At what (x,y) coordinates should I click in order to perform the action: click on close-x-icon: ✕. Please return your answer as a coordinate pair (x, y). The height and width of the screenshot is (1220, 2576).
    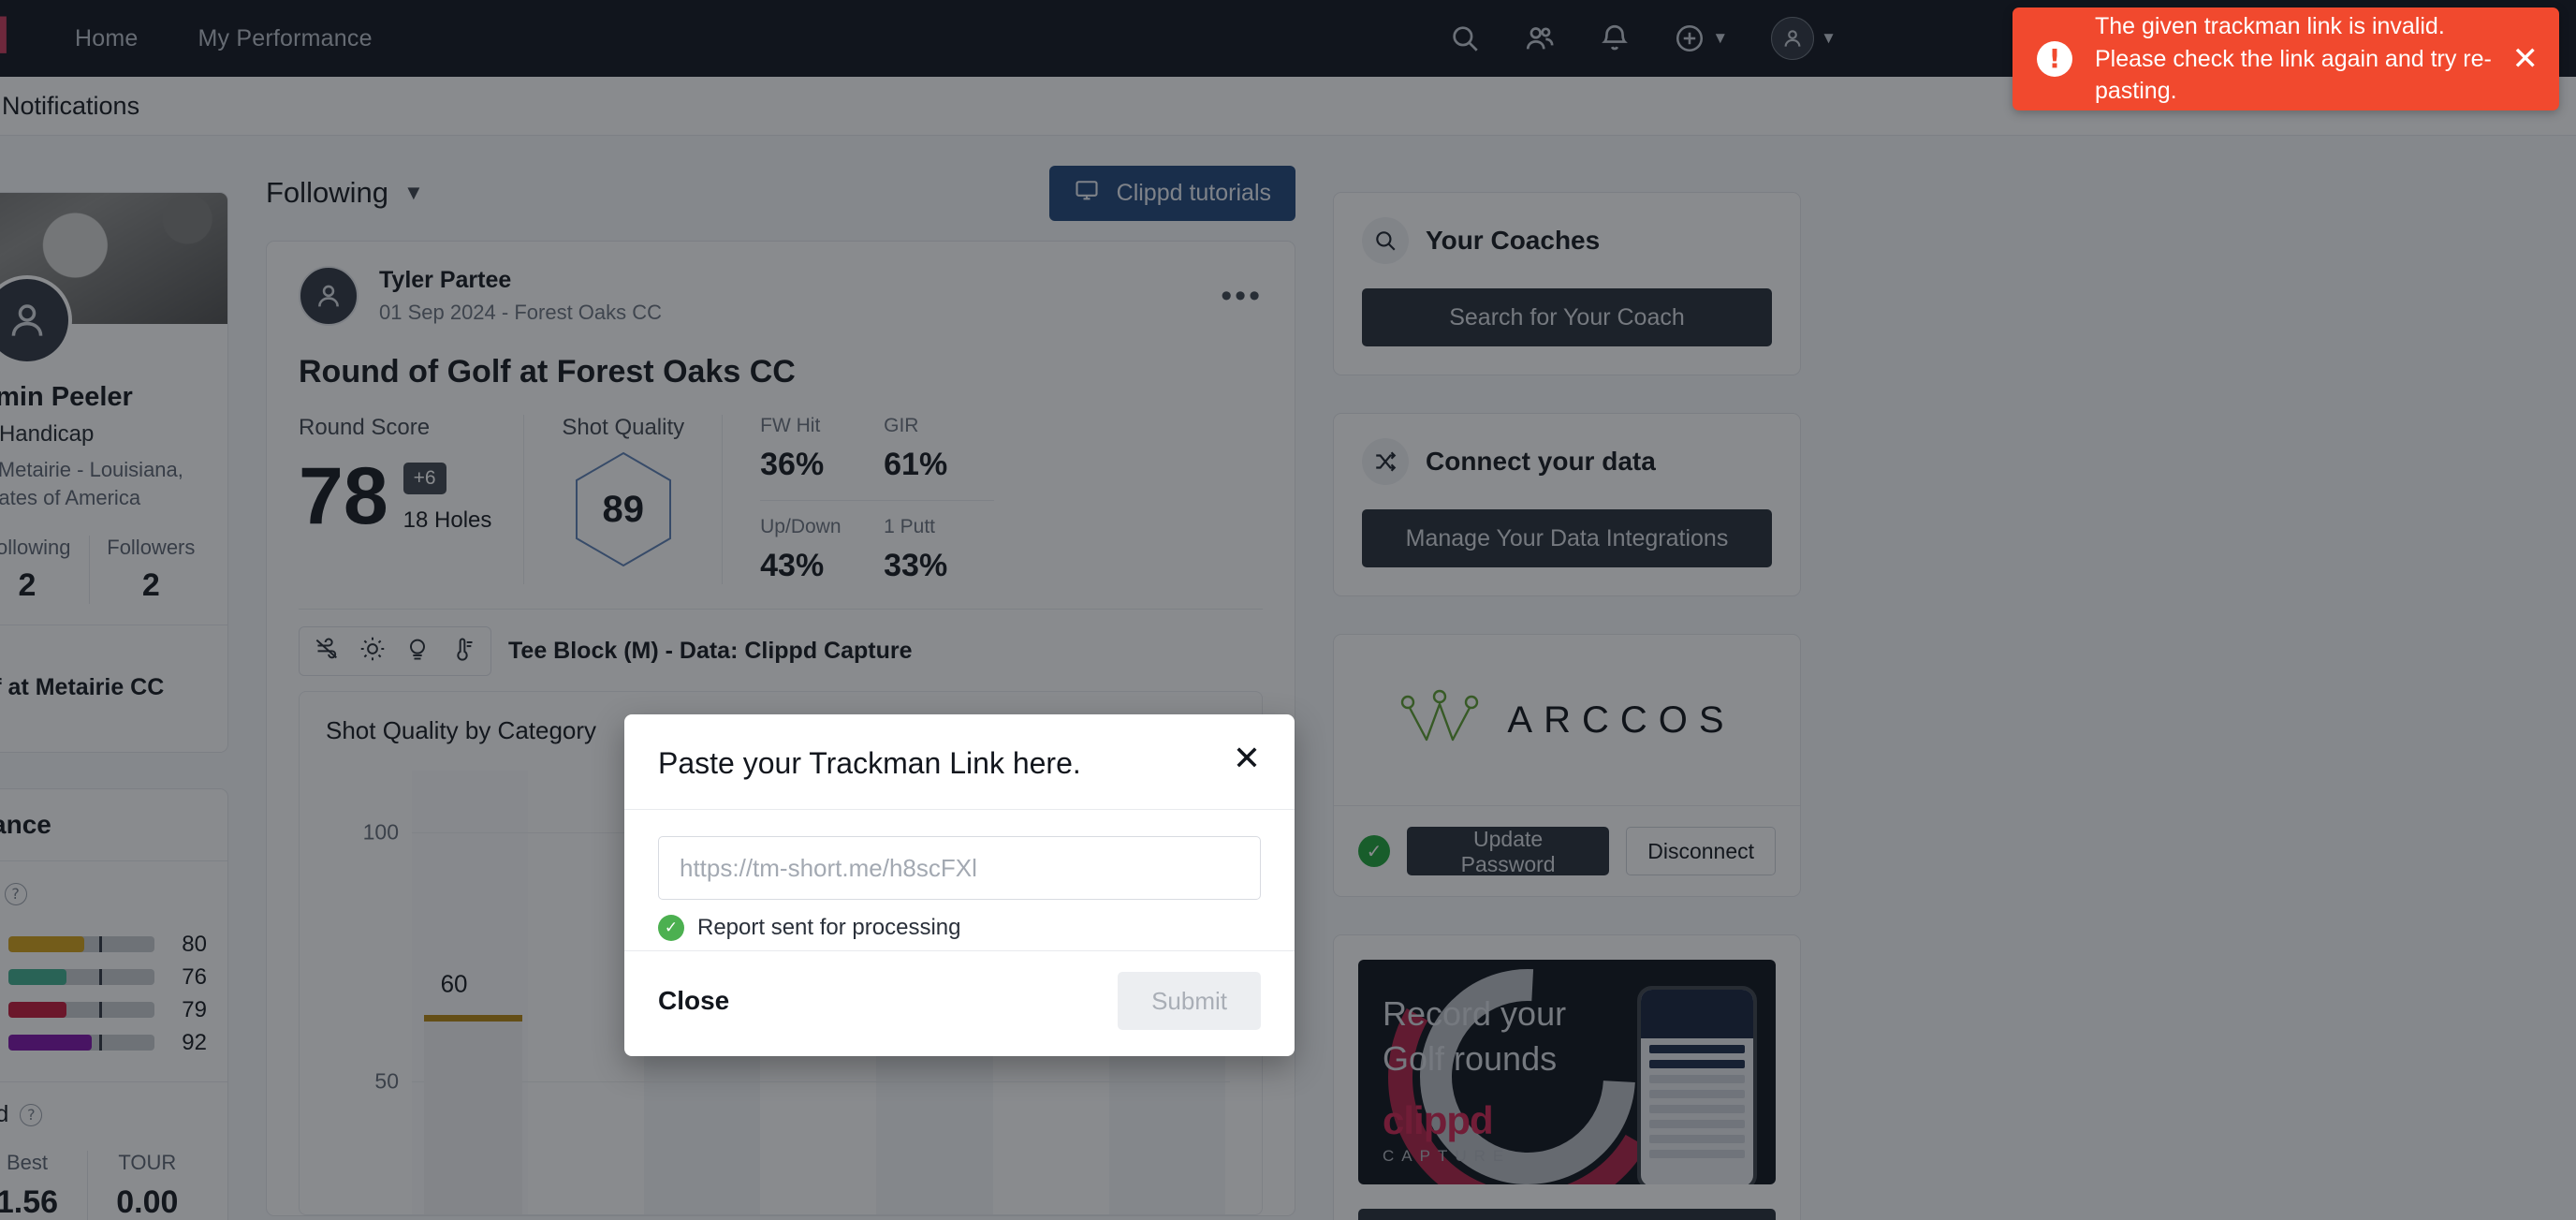
    Looking at the image, I should click on (1247, 759).